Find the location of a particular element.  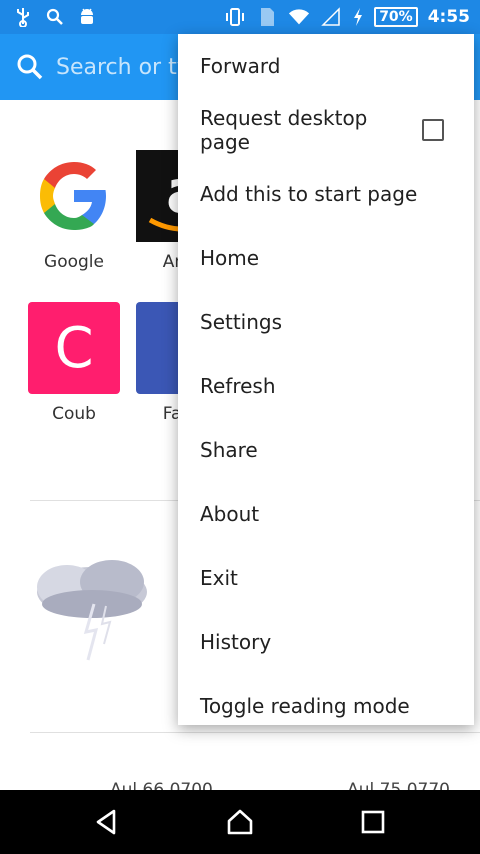

recents-button is located at coordinates (373, 822).